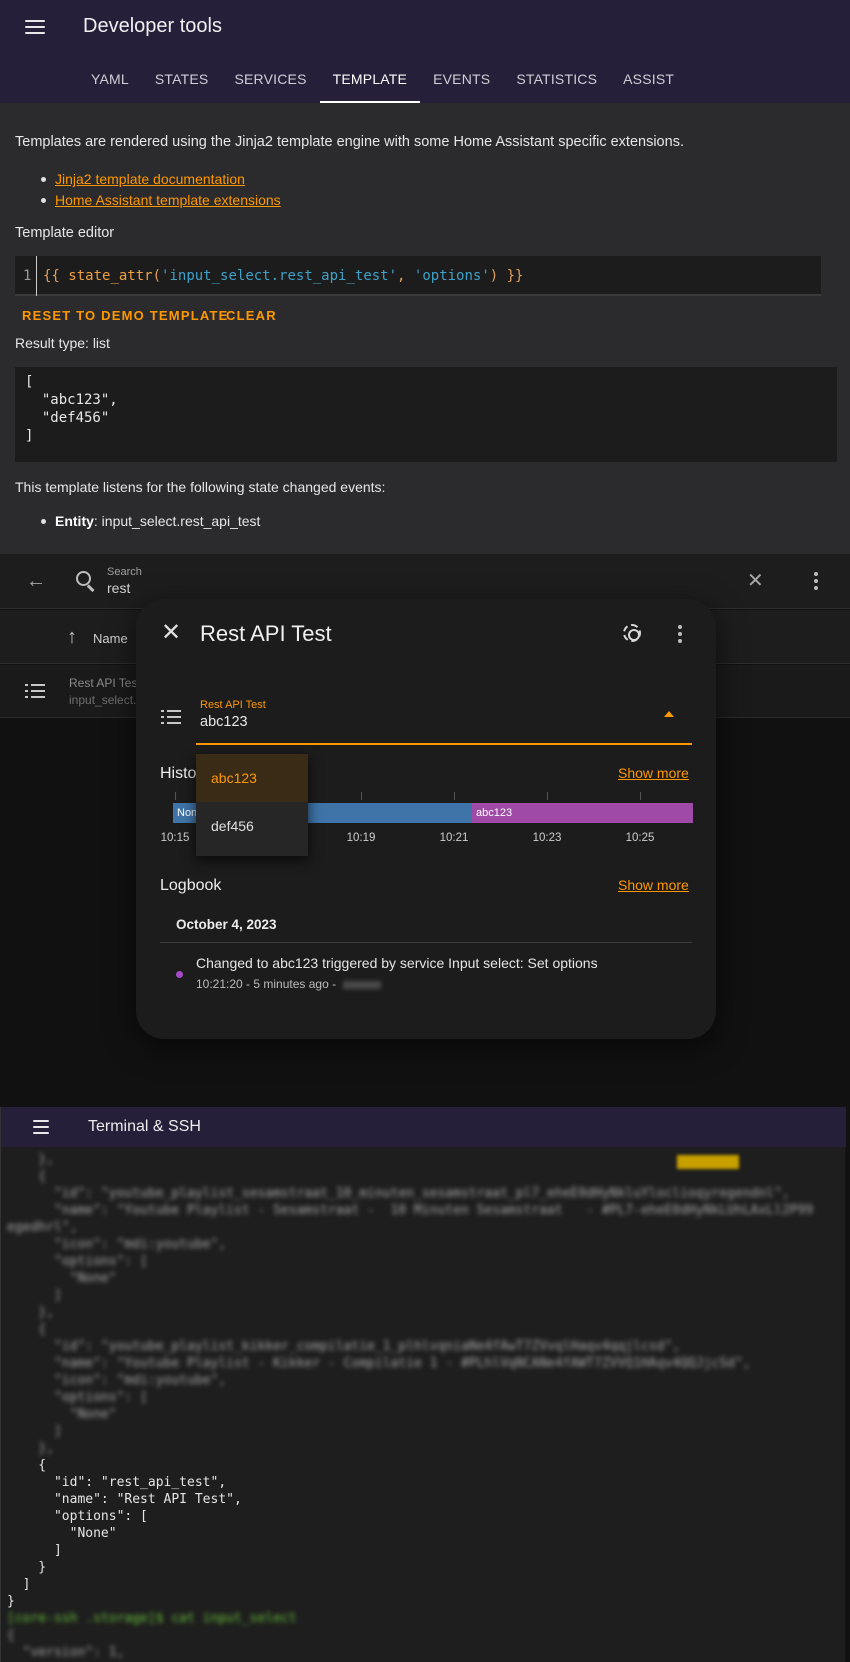  What do you see at coordinates (171, 633) in the screenshot?
I see `close-icon: ✕` at bounding box center [171, 633].